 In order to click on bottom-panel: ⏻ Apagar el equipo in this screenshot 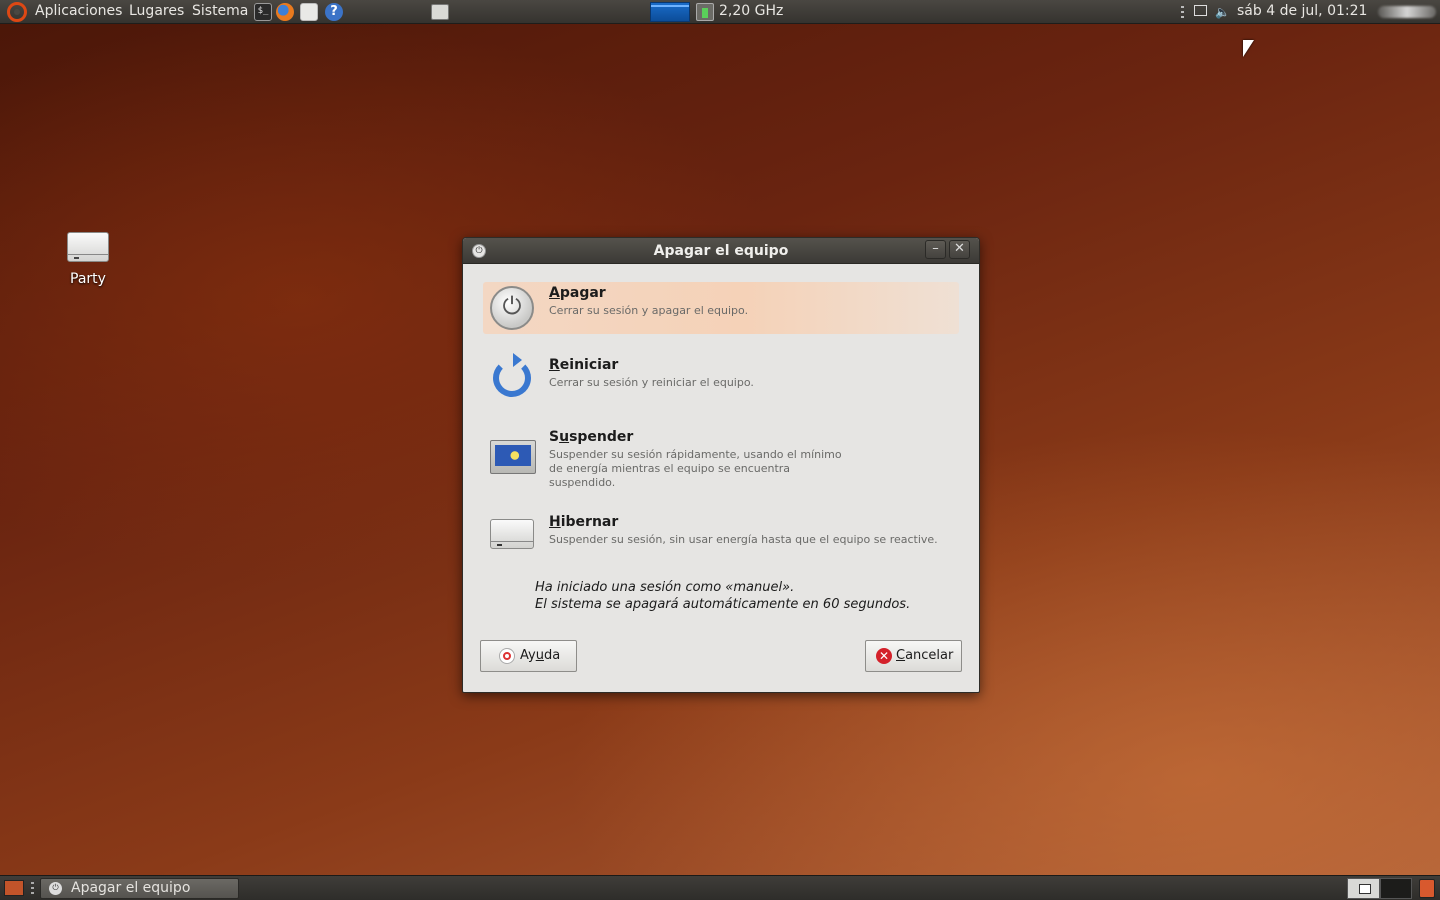, I will do `click(720, 887)`.